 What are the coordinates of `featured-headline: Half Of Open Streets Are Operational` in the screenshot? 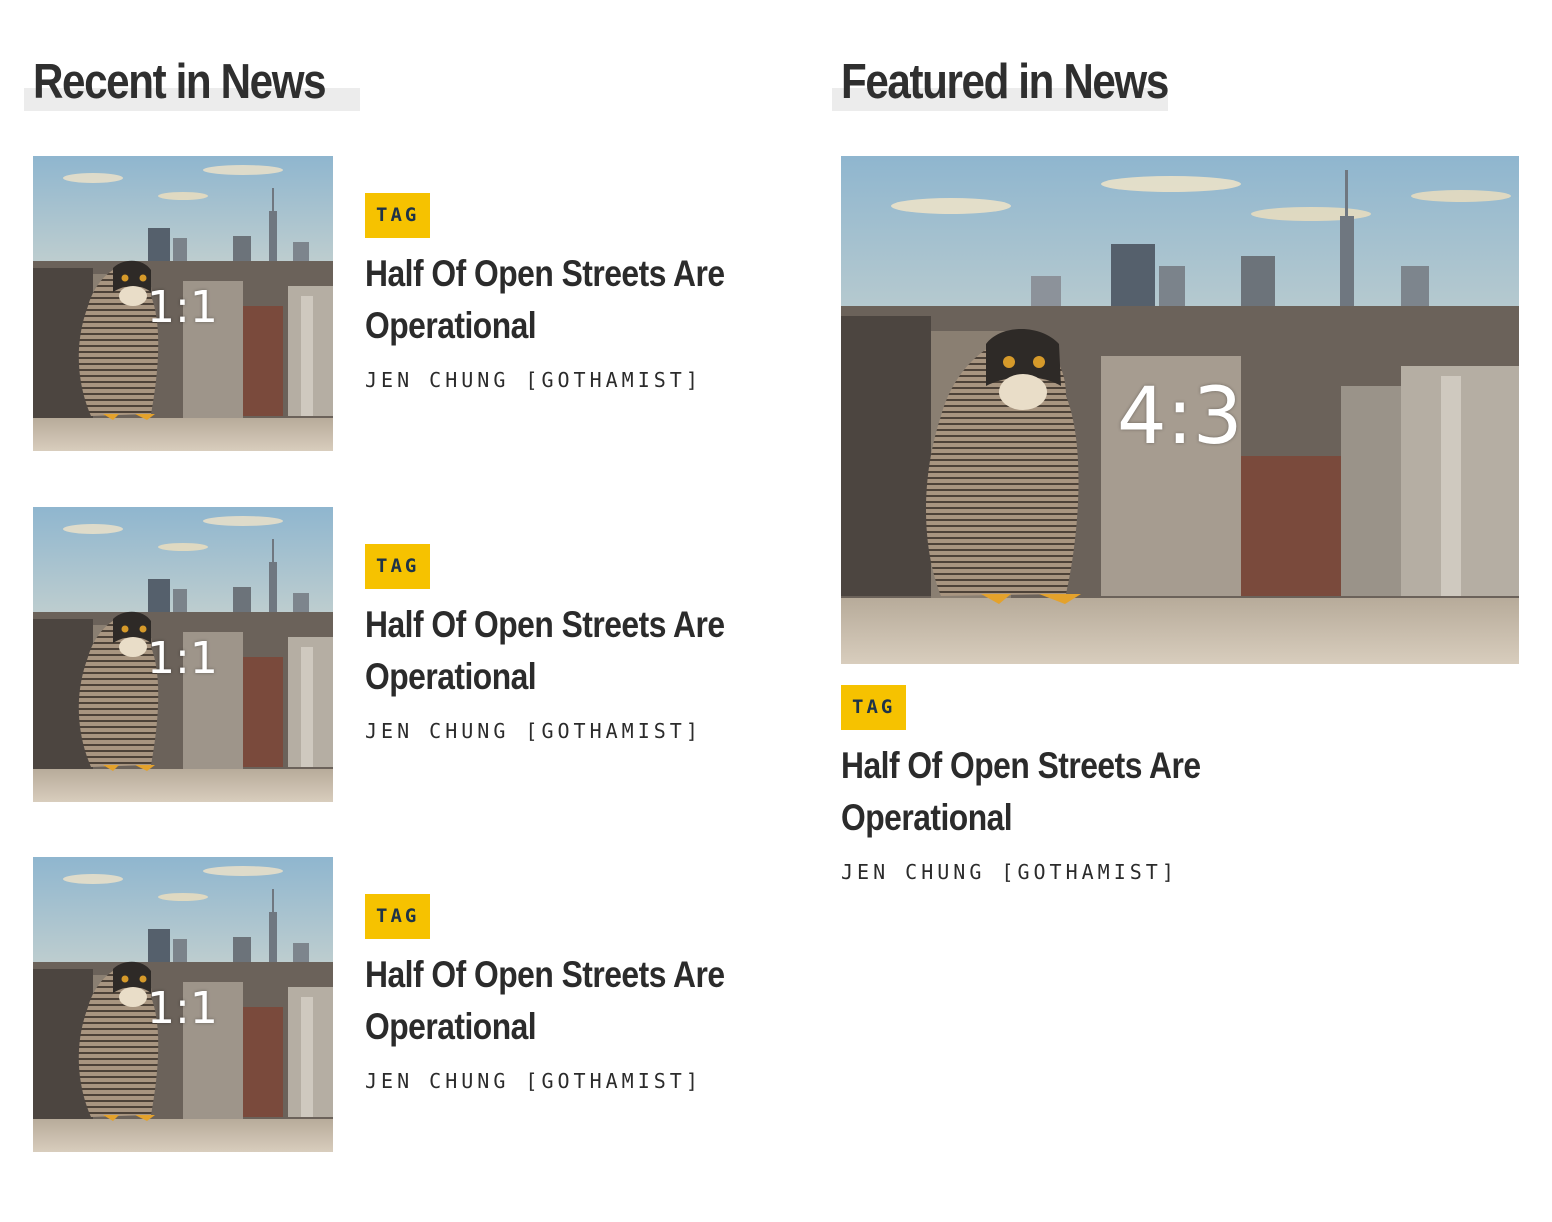 It's located at (1030, 792).